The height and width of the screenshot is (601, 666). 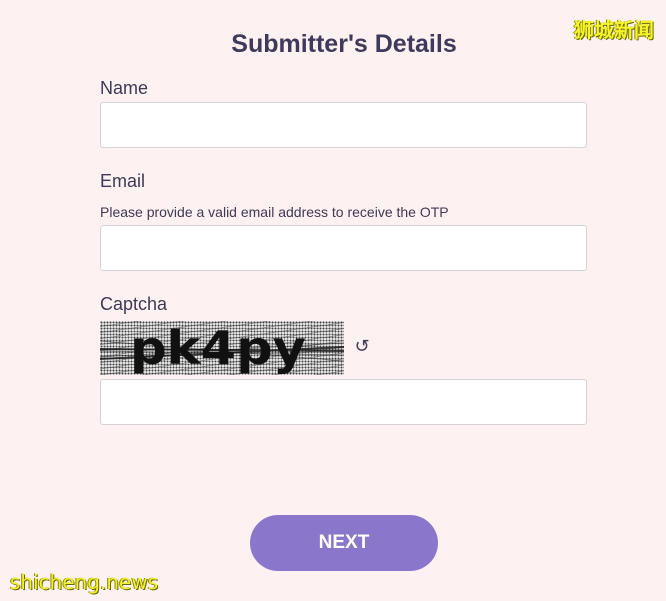 I want to click on captcha-text: pk4py, so click(x=218, y=348).